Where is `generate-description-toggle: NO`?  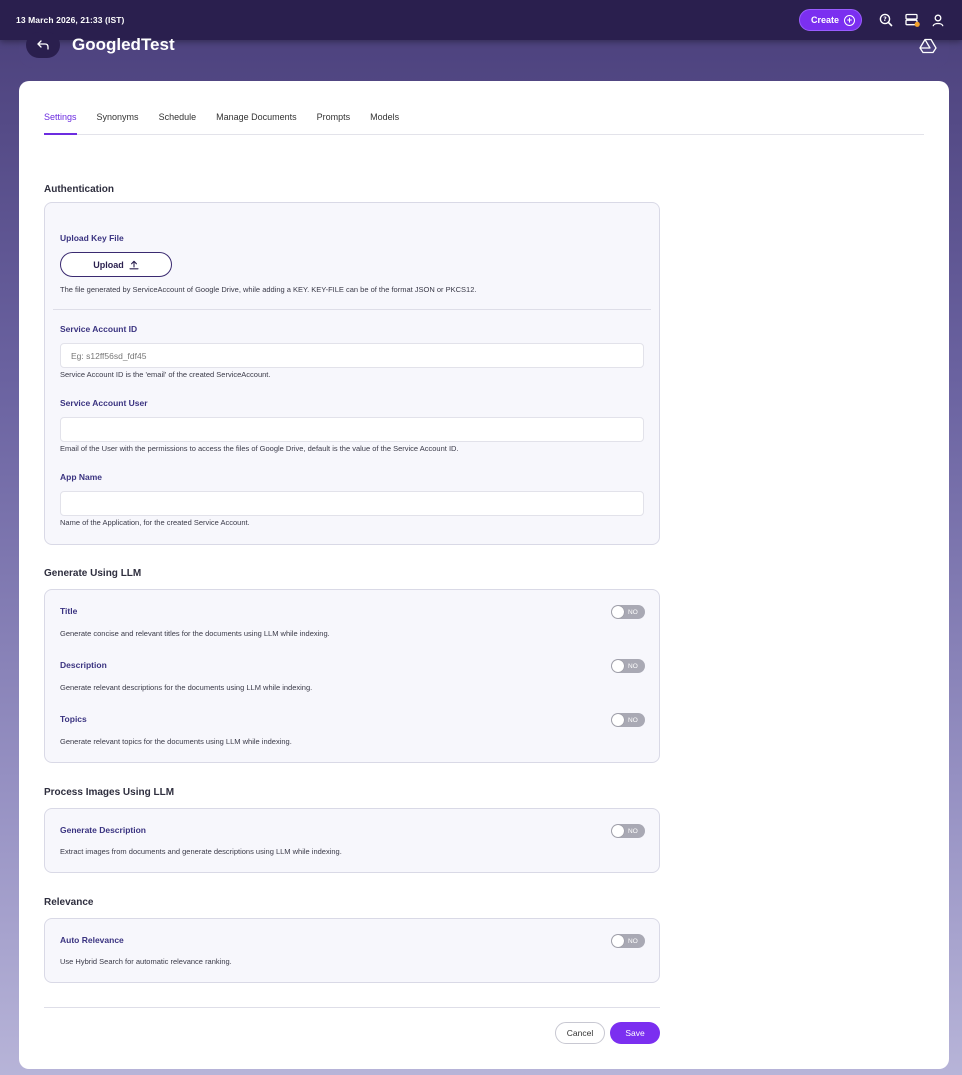 generate-description-toggle: NO is located at coordinates (628, 831).